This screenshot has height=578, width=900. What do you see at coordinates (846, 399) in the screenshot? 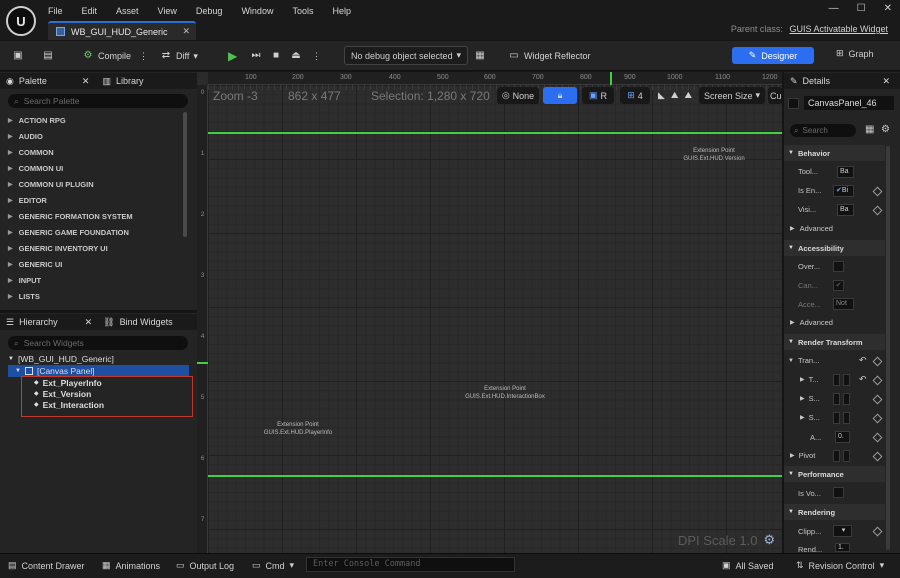
I see `scale-y-field` at bounding box center [846, 399].